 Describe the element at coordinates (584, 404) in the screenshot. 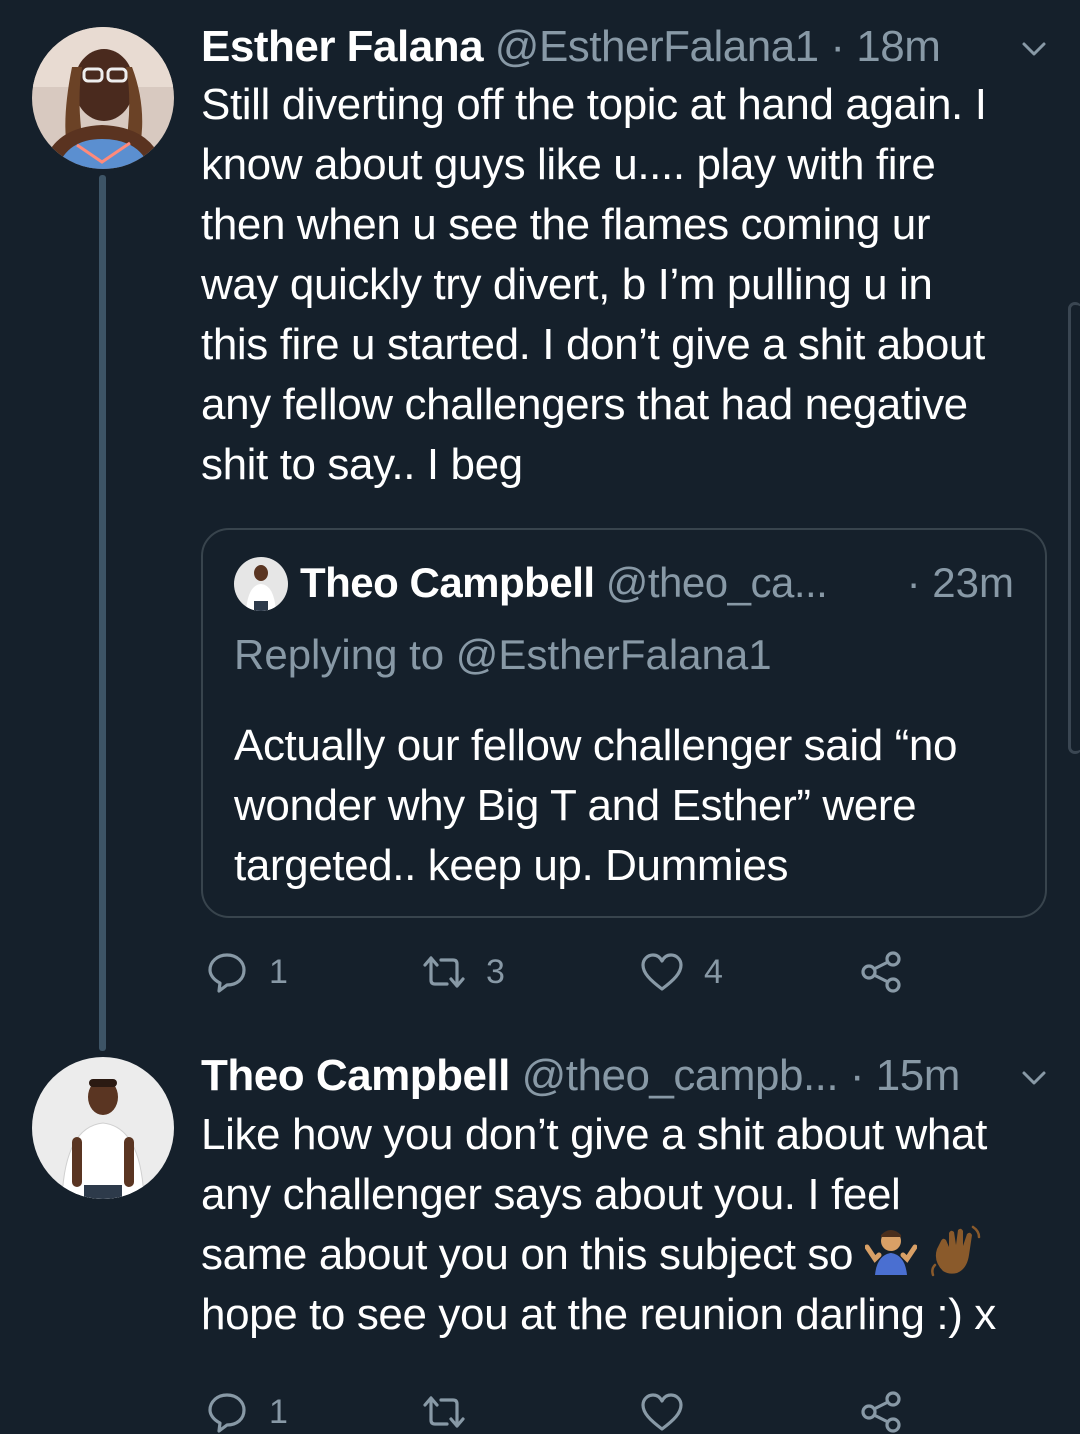

I see `tweet-line: any fellow challengers that had negative` at that location.